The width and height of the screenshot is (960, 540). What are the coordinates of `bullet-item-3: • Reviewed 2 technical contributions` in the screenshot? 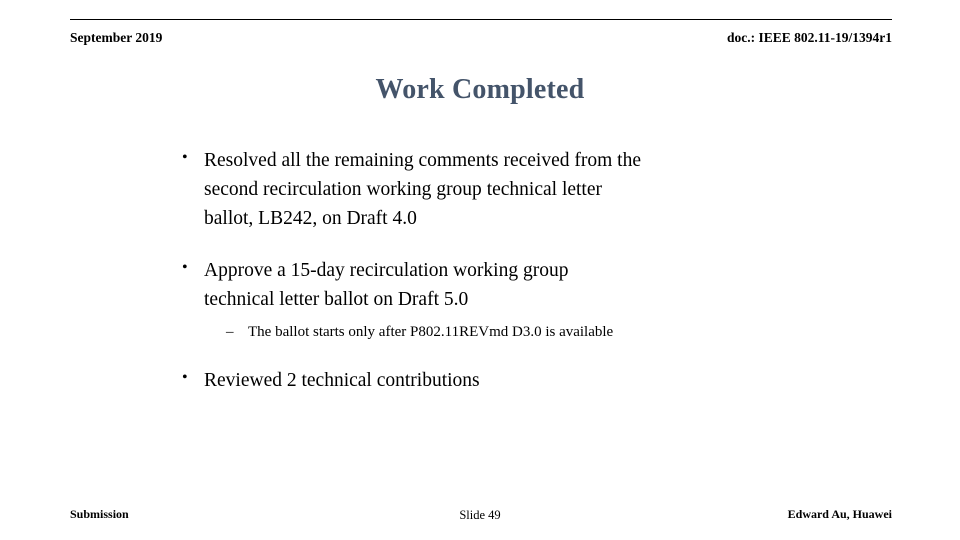 It's located at (481, 380).